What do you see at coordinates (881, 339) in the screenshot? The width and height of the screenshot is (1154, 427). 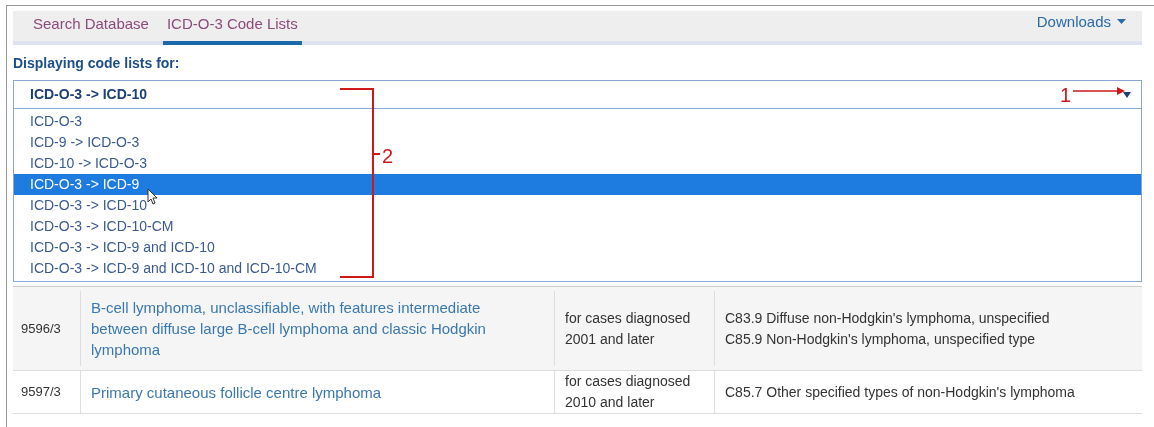 I see `icd10-code: C85.9 Non-Hodgkin's lymphoma, unspecified type` at bounding box center [881, 339].